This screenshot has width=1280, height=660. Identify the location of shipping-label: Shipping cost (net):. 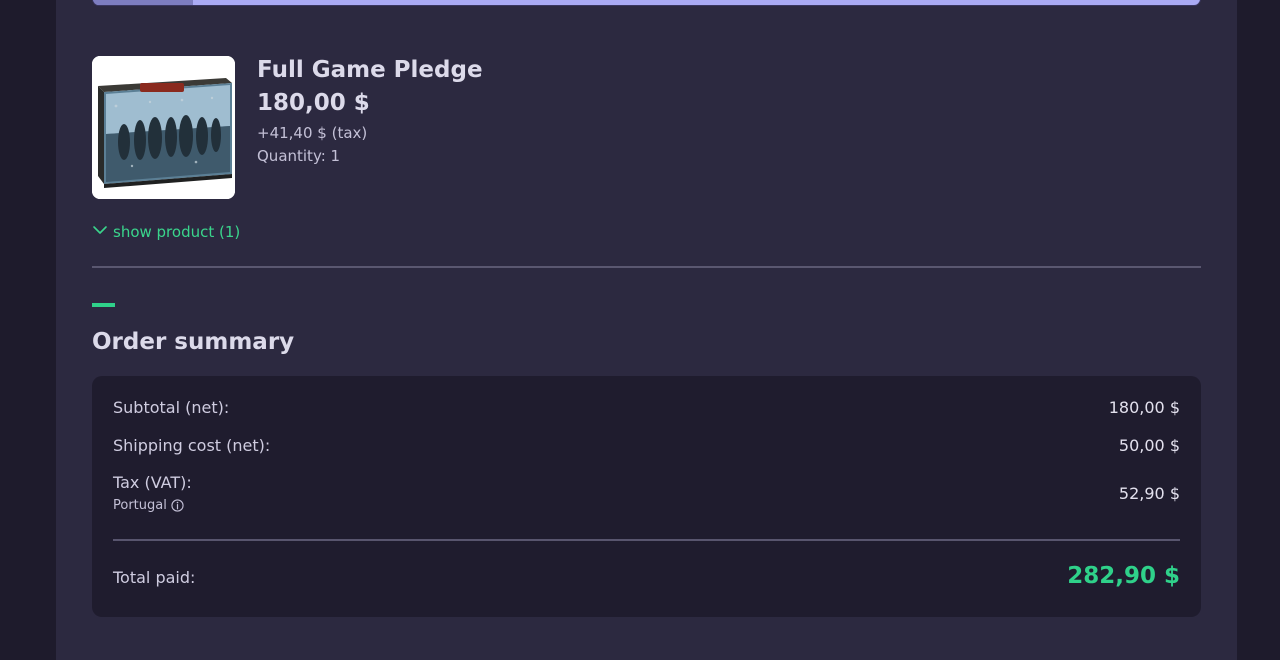
(192, 445).